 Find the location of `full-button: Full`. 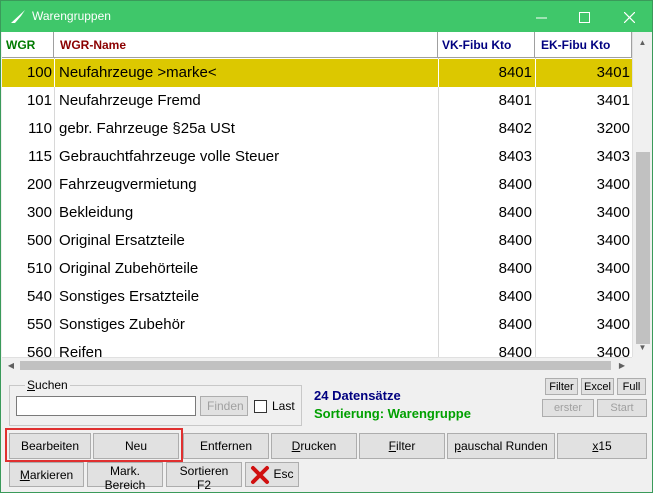

full-button: Full is located at coordinates (631, 386).